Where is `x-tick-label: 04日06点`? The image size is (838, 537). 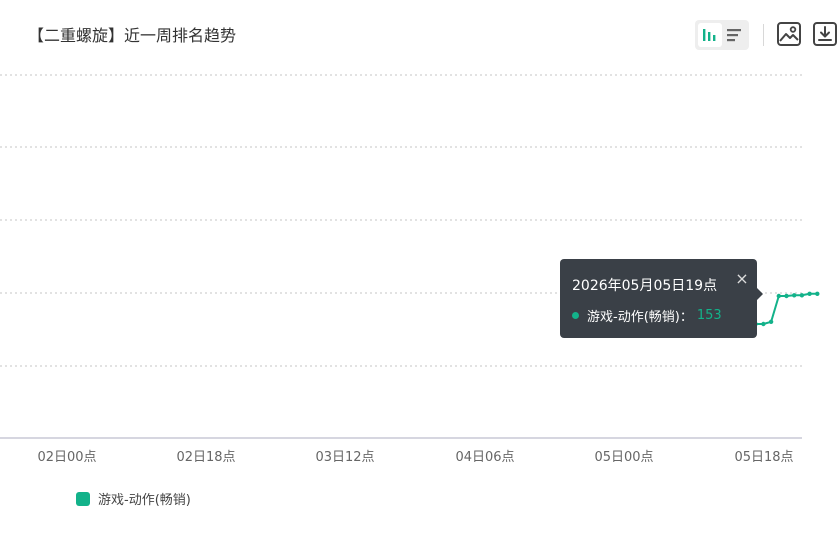 x-tick-label: 04日06点 is located at coordinates (484, 457).